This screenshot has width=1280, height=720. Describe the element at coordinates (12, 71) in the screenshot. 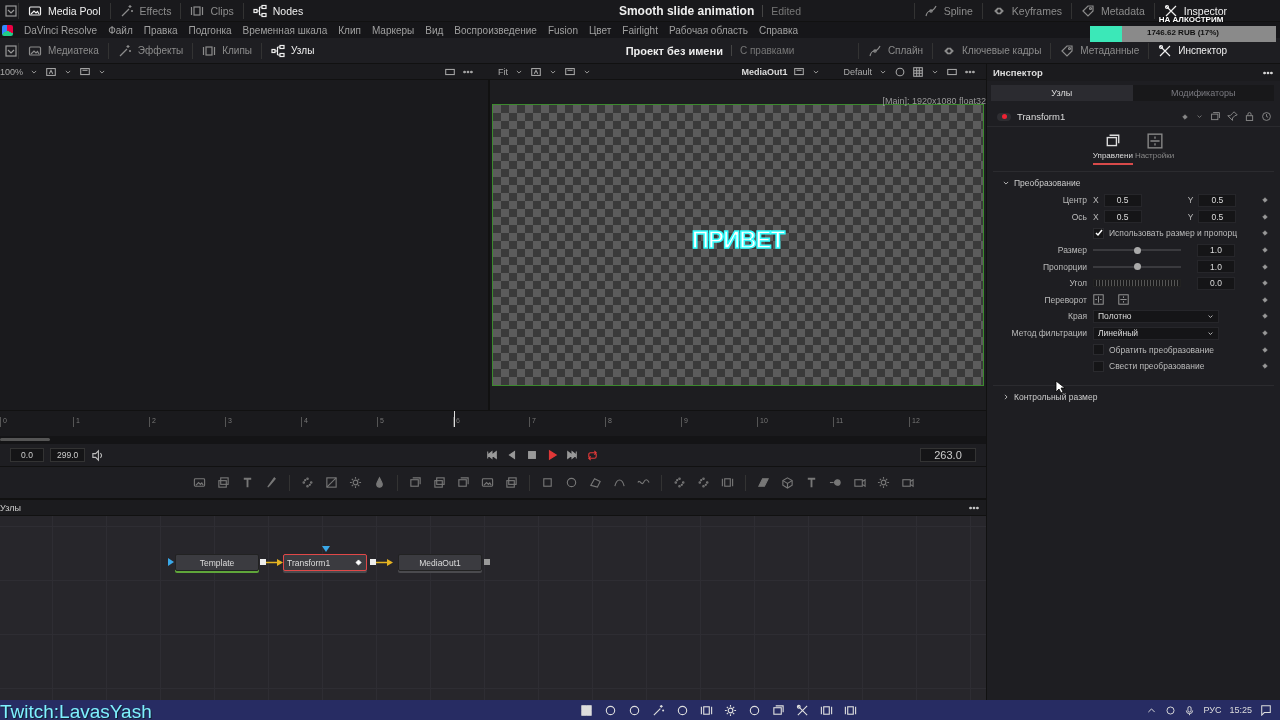

I see `zoom-dropdown: 100%` at that location.